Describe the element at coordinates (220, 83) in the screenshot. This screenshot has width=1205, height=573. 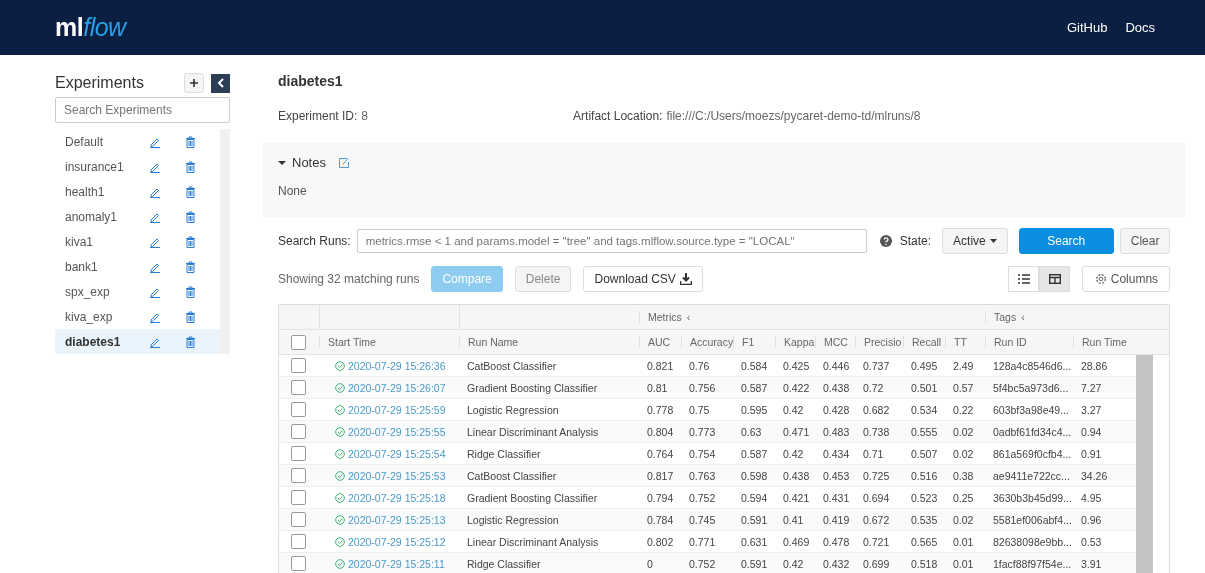
I see `collapse-button` at that location.